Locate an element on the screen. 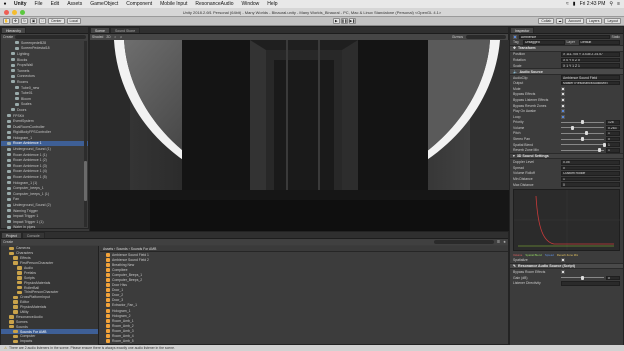 Image resolution: width=624 pixels, height=351 pixels. gizmos-dropdown: Gizmos is located at coordinates (457, 37).